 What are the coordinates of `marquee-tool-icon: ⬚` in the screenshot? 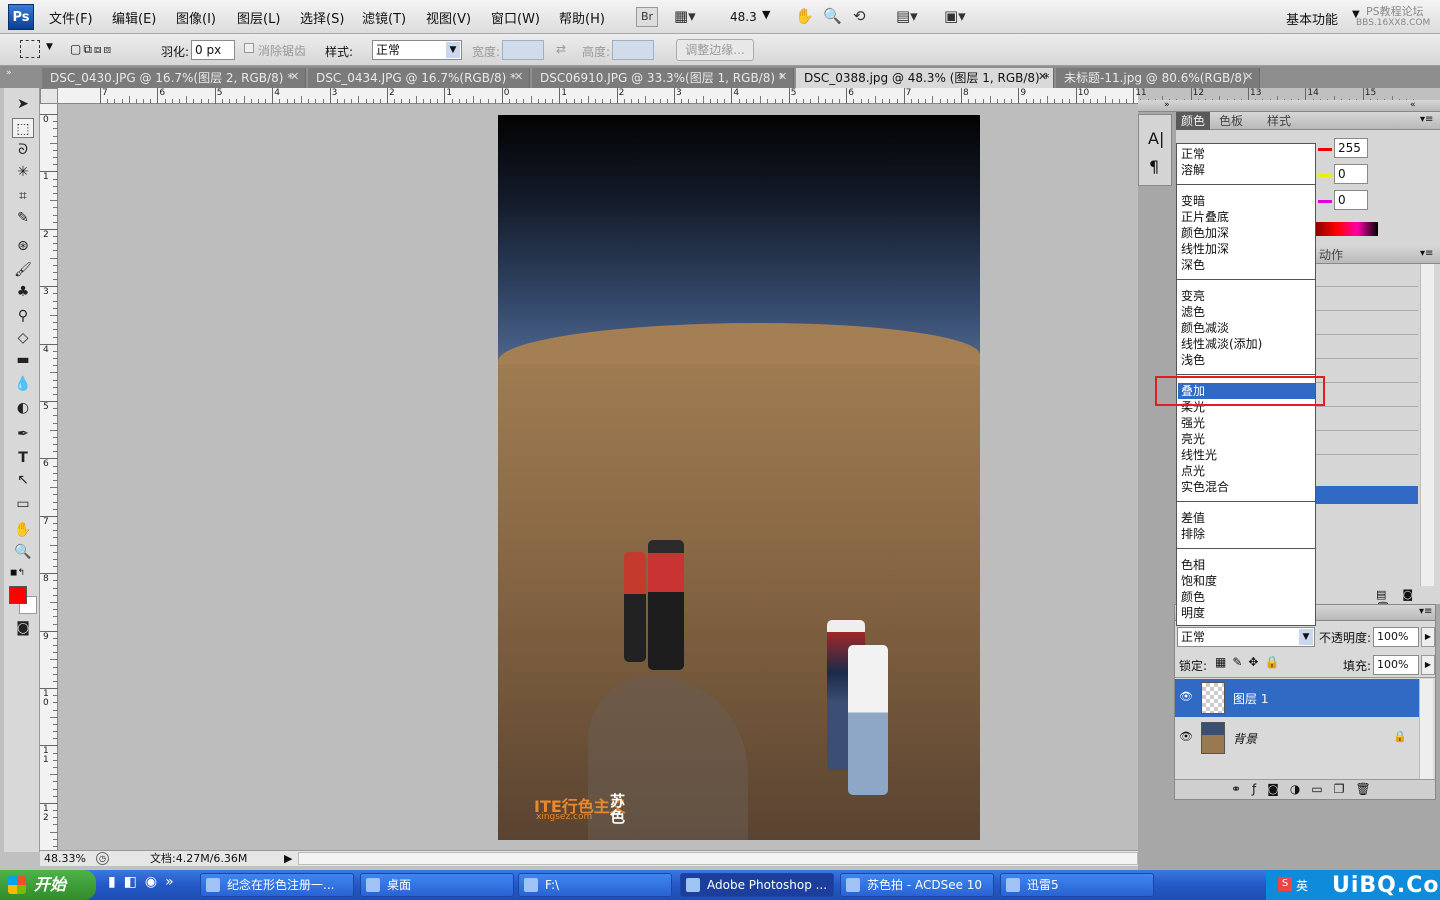 It's located at (23, 128).